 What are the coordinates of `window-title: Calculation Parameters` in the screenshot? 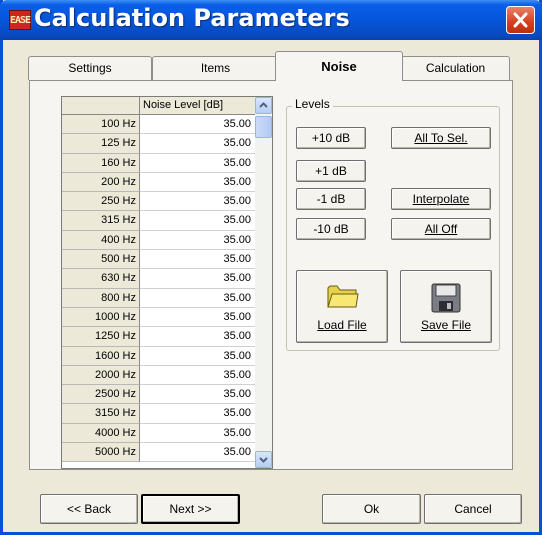 It's located at (192, 18).